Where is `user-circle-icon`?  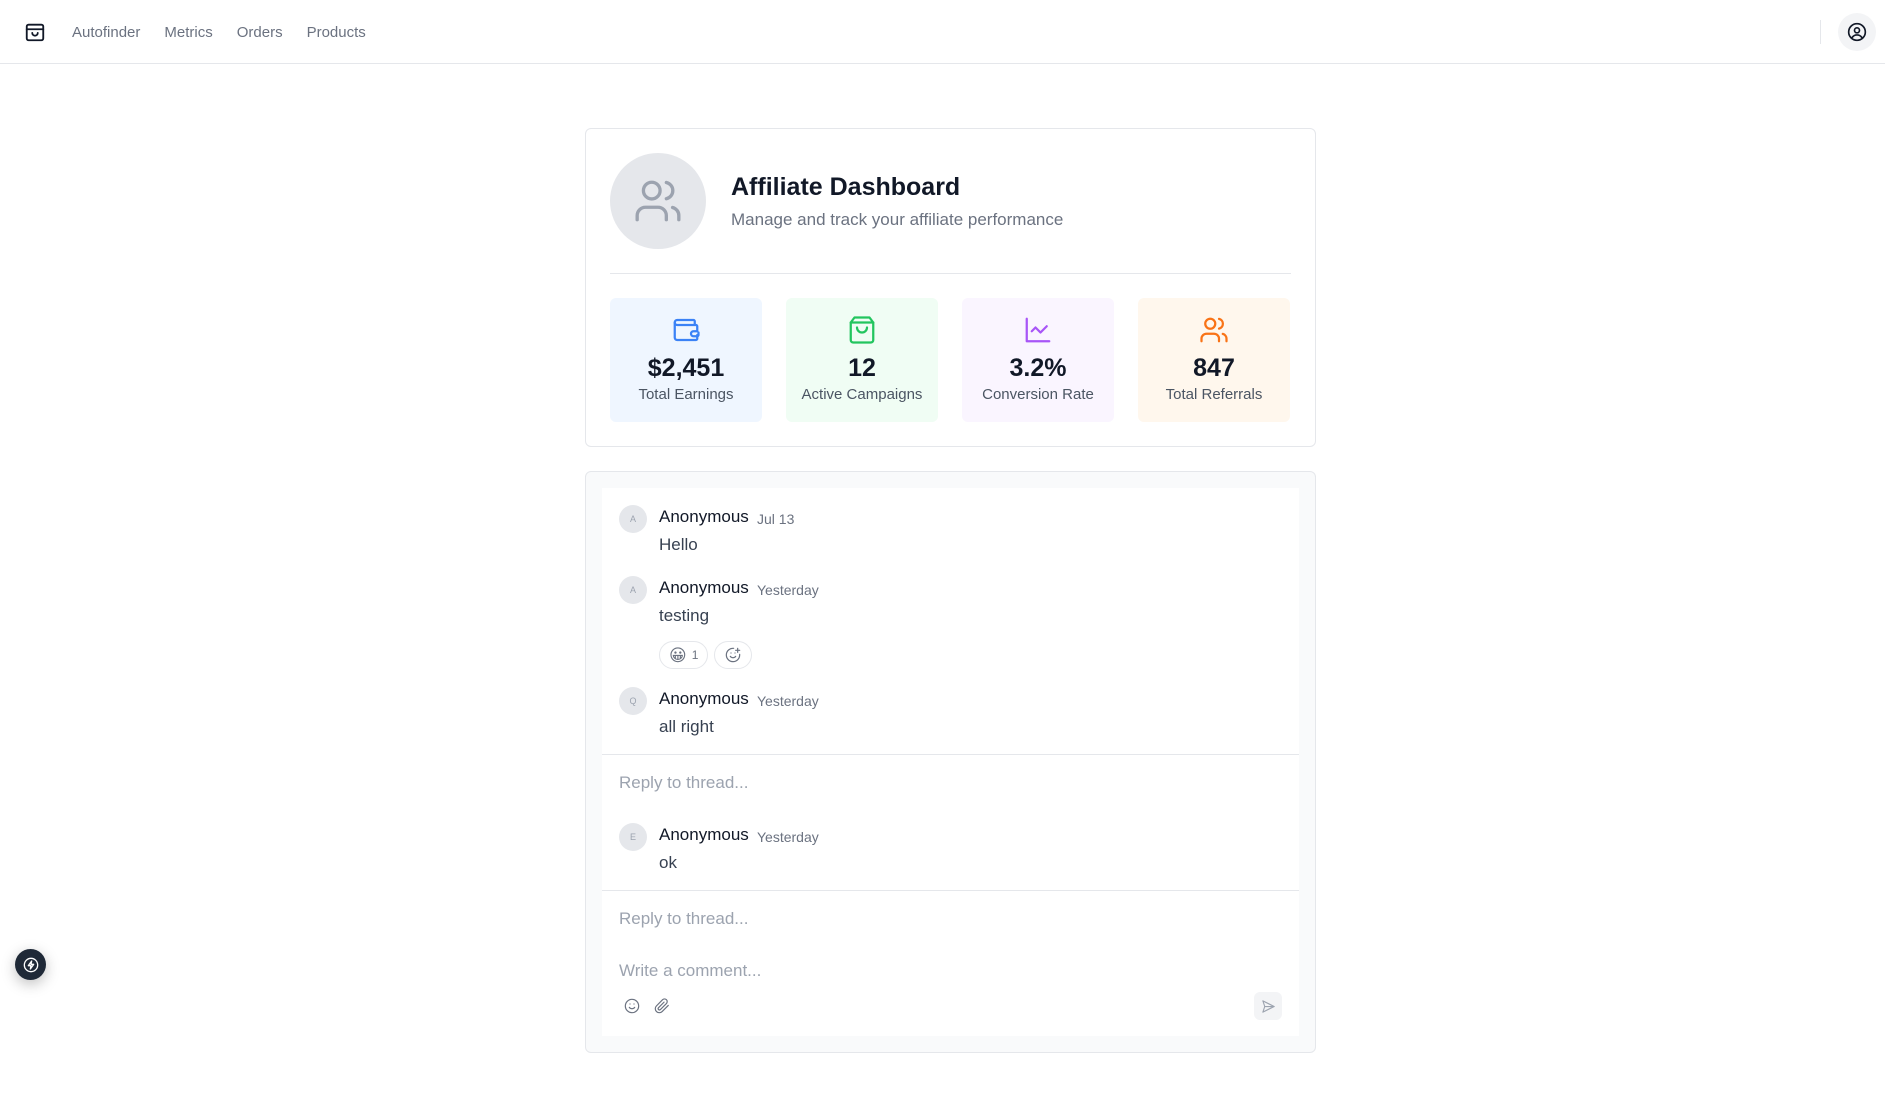 user-circle-icon is located at coordinates (1857, 32).